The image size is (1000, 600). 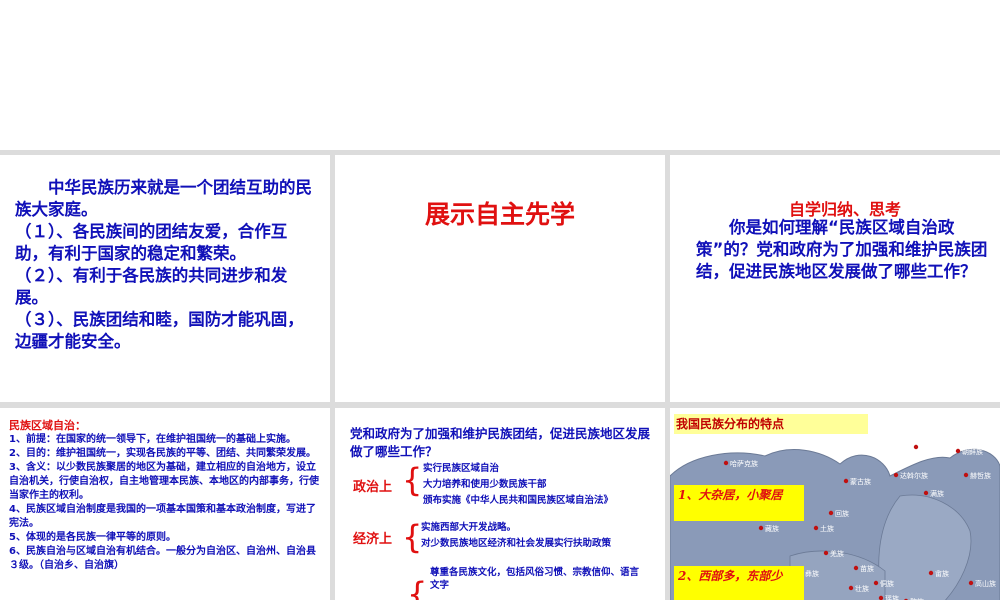 What do you see at coordinates (151, 286) in the screenshot?
I see `slide1-paragraph: （２）、有利于各民族的共同进步和发展。` at bounding box center [151, 286].